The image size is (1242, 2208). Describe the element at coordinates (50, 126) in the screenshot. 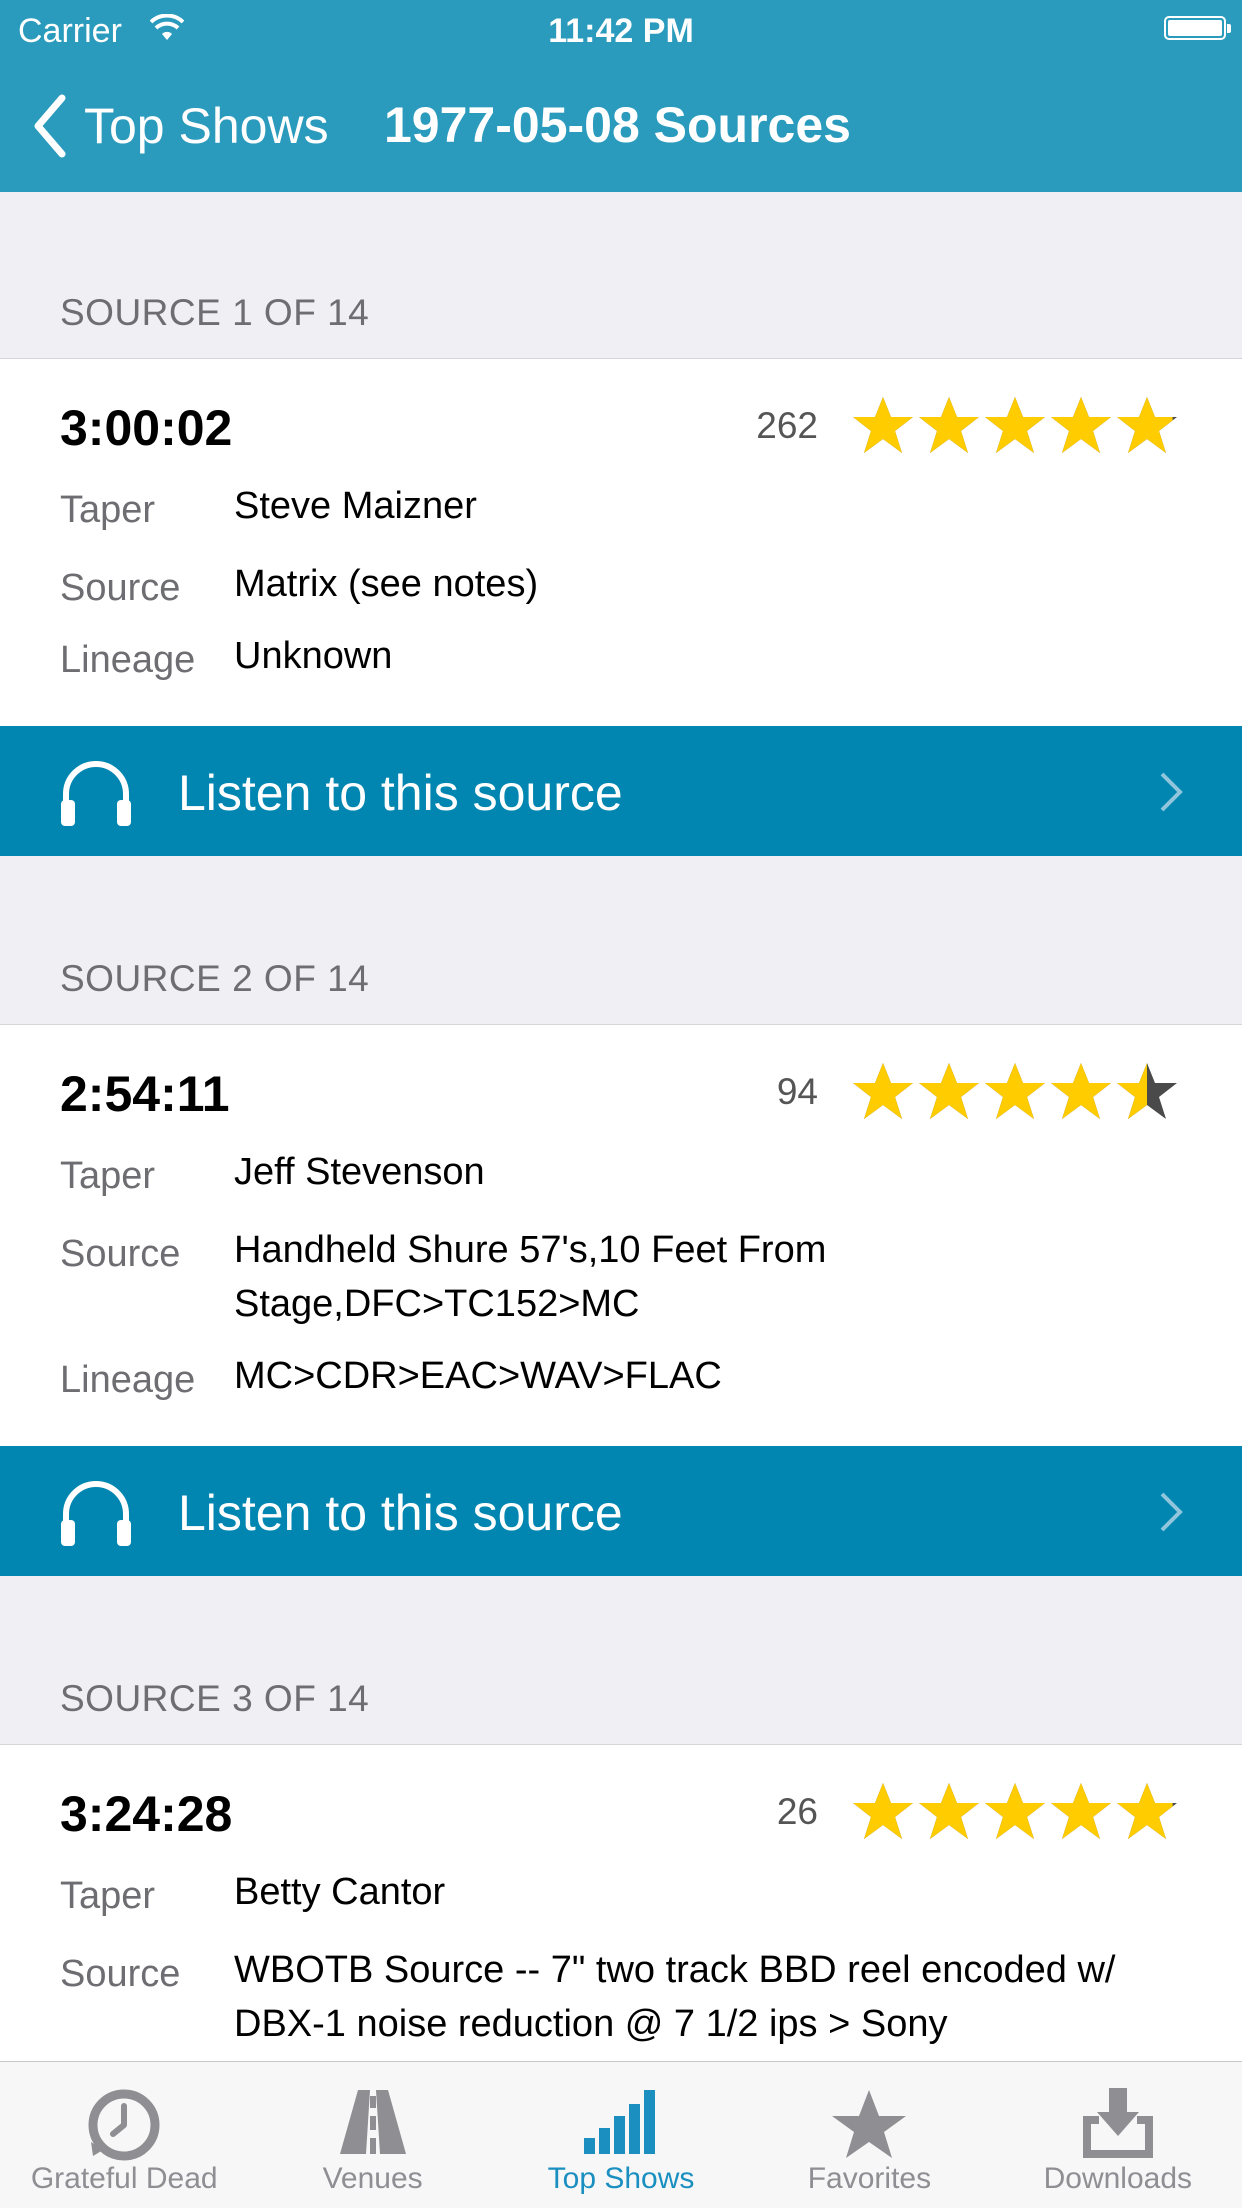

I see `chevron-left-icon` at that location.